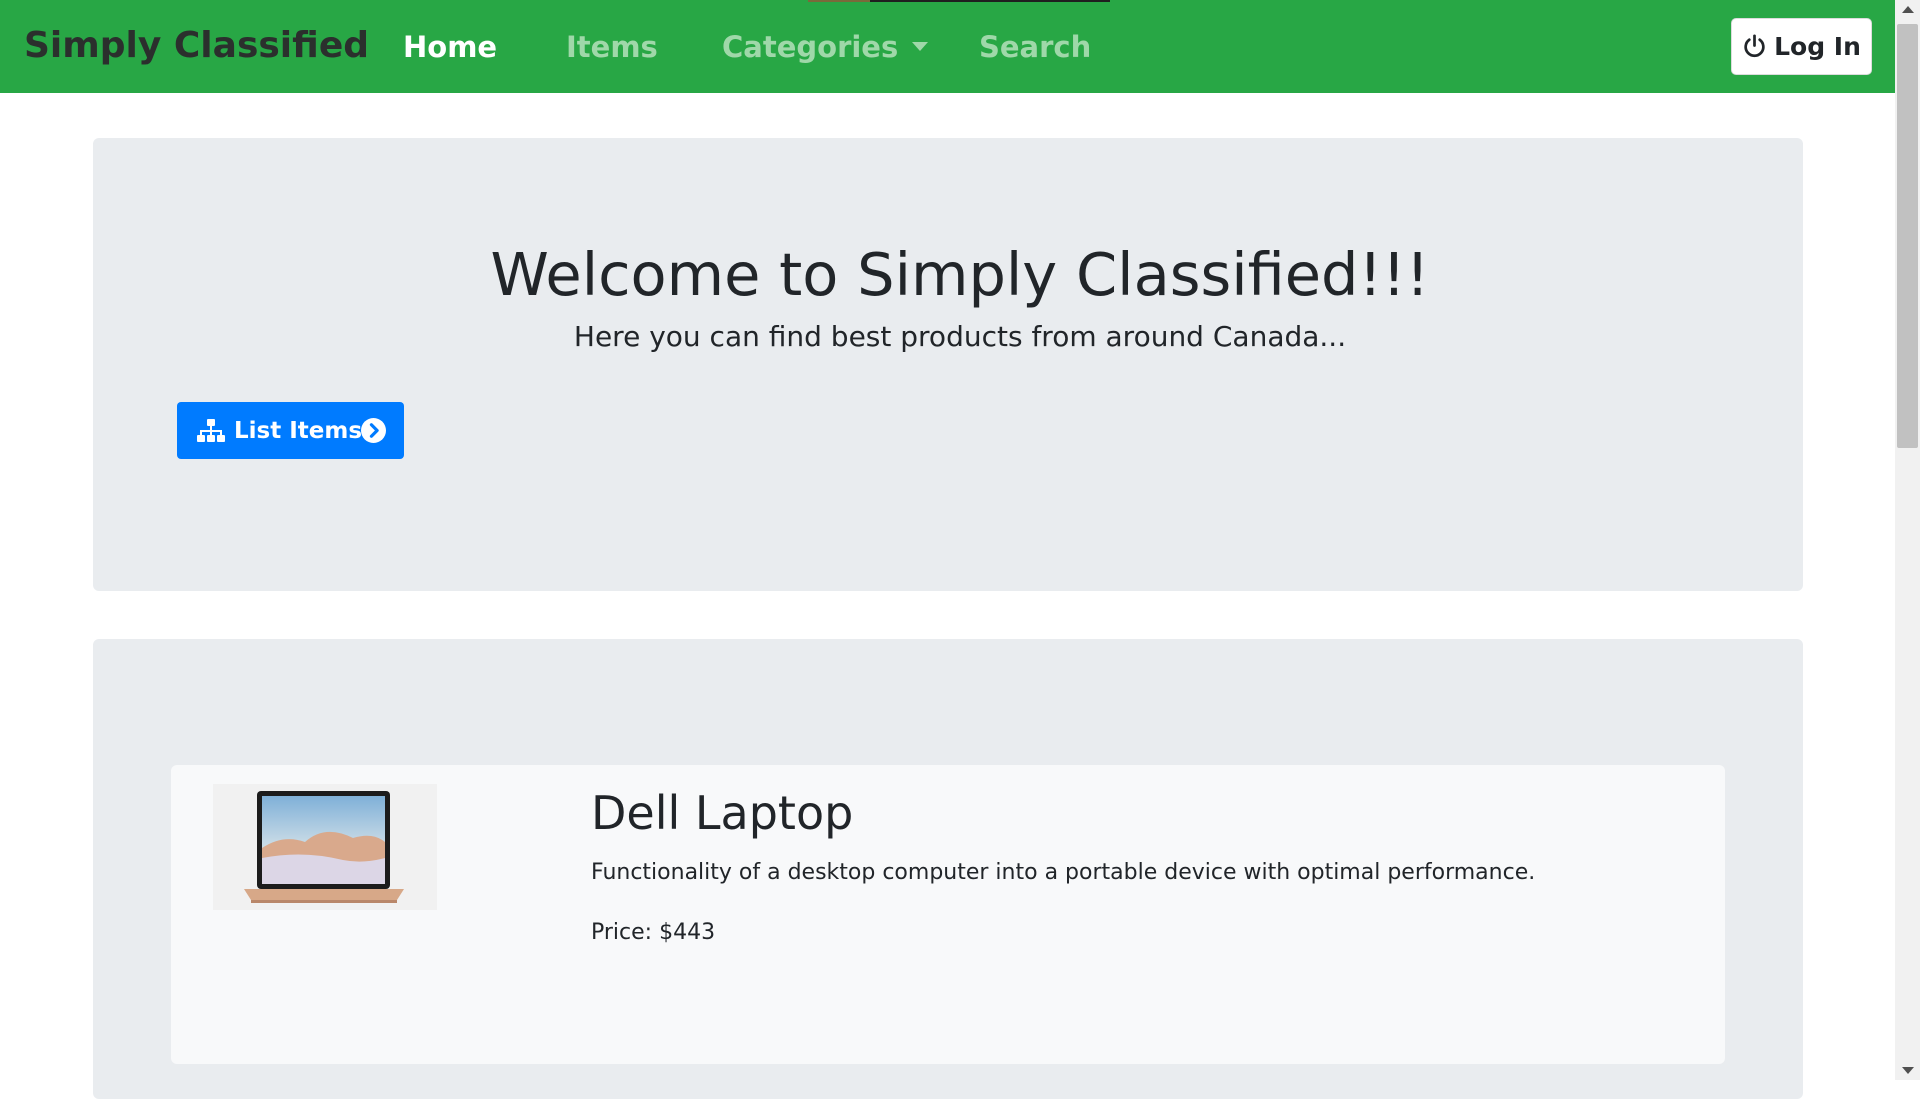 The height and width of the screenshot is (1099, 1920). Describe the element at coordinates (612, 47) in the screenshot. I see `nav-items: Items` at that location.